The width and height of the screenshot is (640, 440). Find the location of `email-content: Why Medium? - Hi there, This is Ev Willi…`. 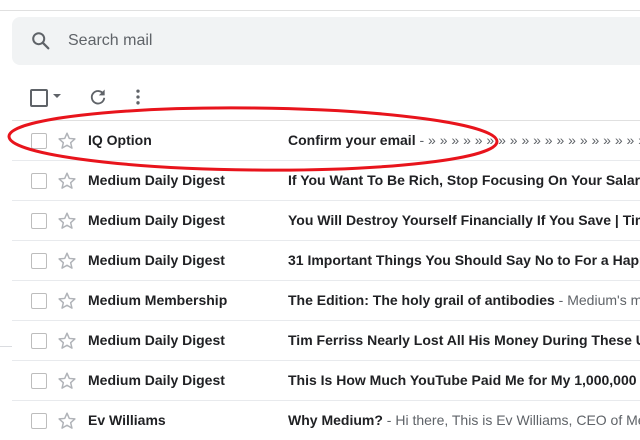

email-content: Why Medium? - Hi there, This is Ev Willi… is located at coordinates (464, 420).